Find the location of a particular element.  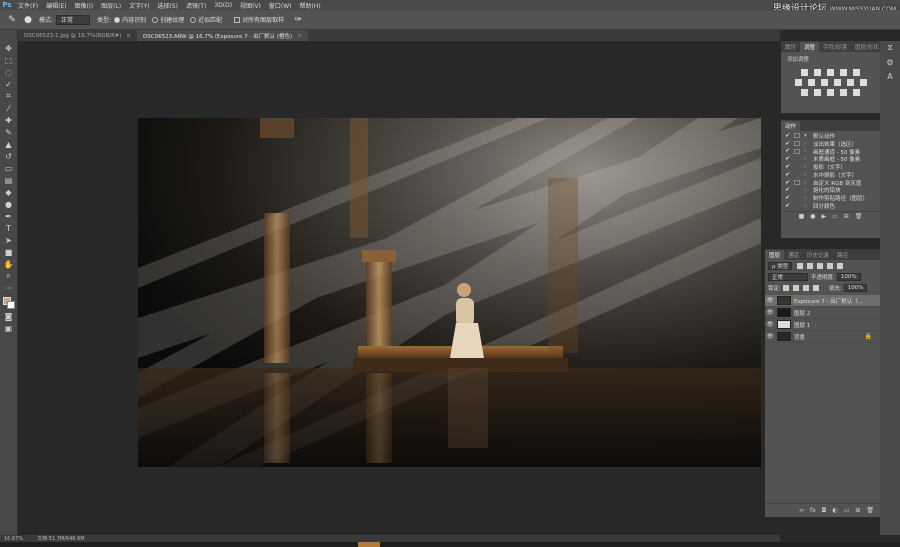

brightness-icon is located at coordinates (804, 72).